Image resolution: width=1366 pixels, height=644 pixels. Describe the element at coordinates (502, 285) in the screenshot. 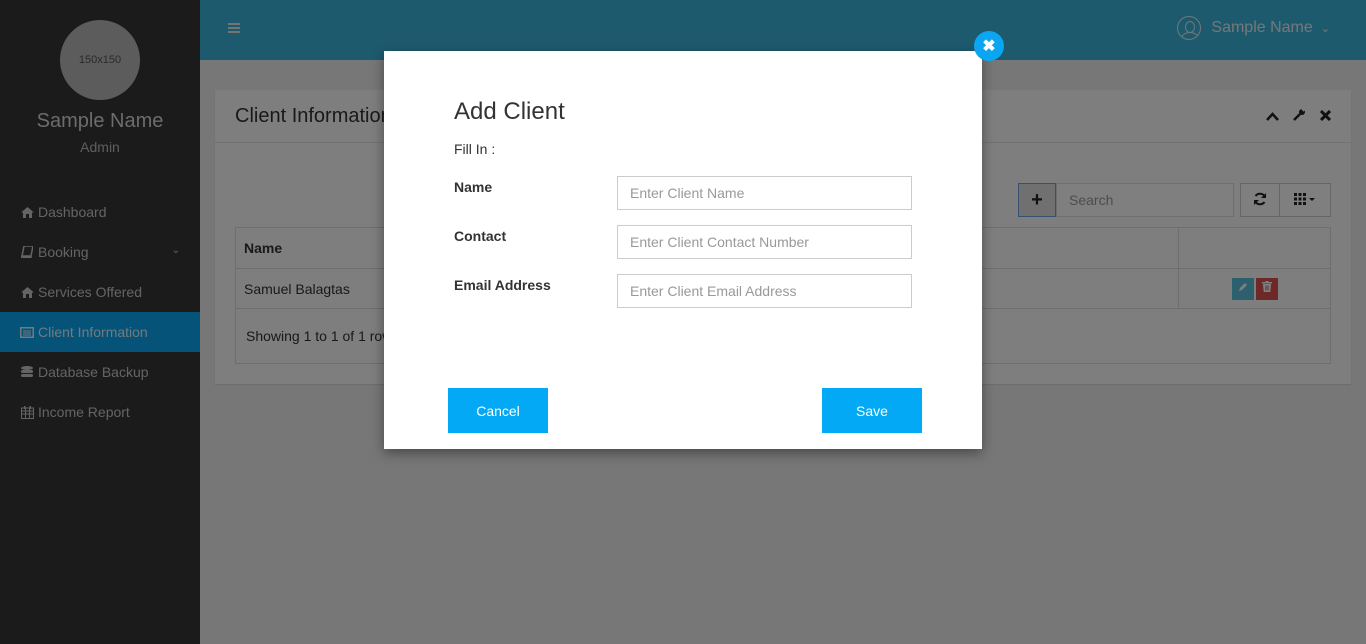

I see `email-label: Email Address` at that location.